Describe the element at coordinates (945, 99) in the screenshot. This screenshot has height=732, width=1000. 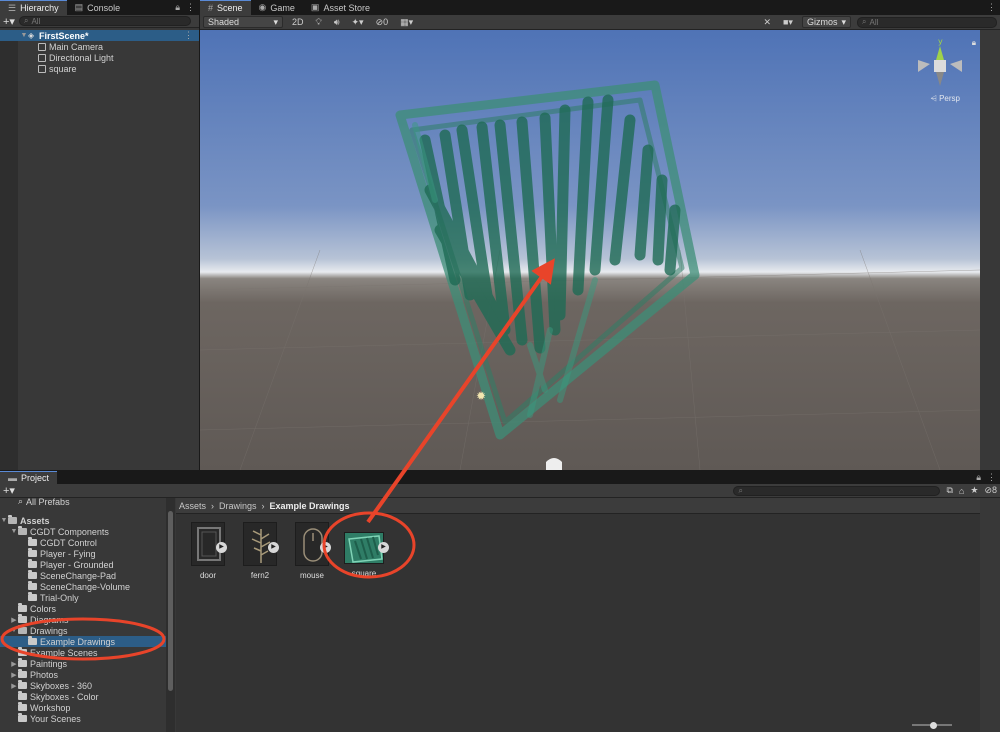
I see `perspective-label: ⩤ Persp` at that location.